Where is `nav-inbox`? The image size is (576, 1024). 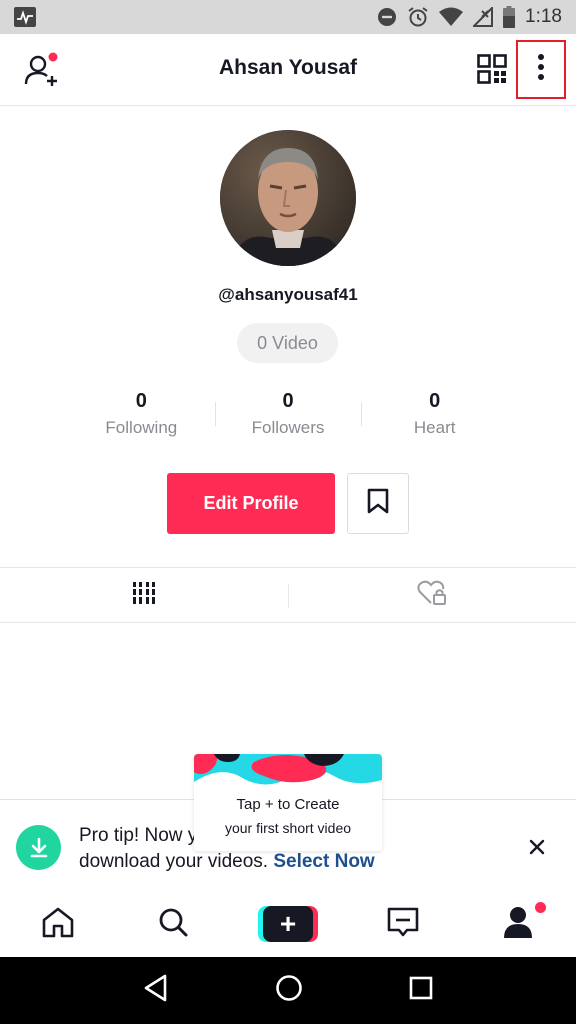 nav-inbox is located at coordinates (403, 924).